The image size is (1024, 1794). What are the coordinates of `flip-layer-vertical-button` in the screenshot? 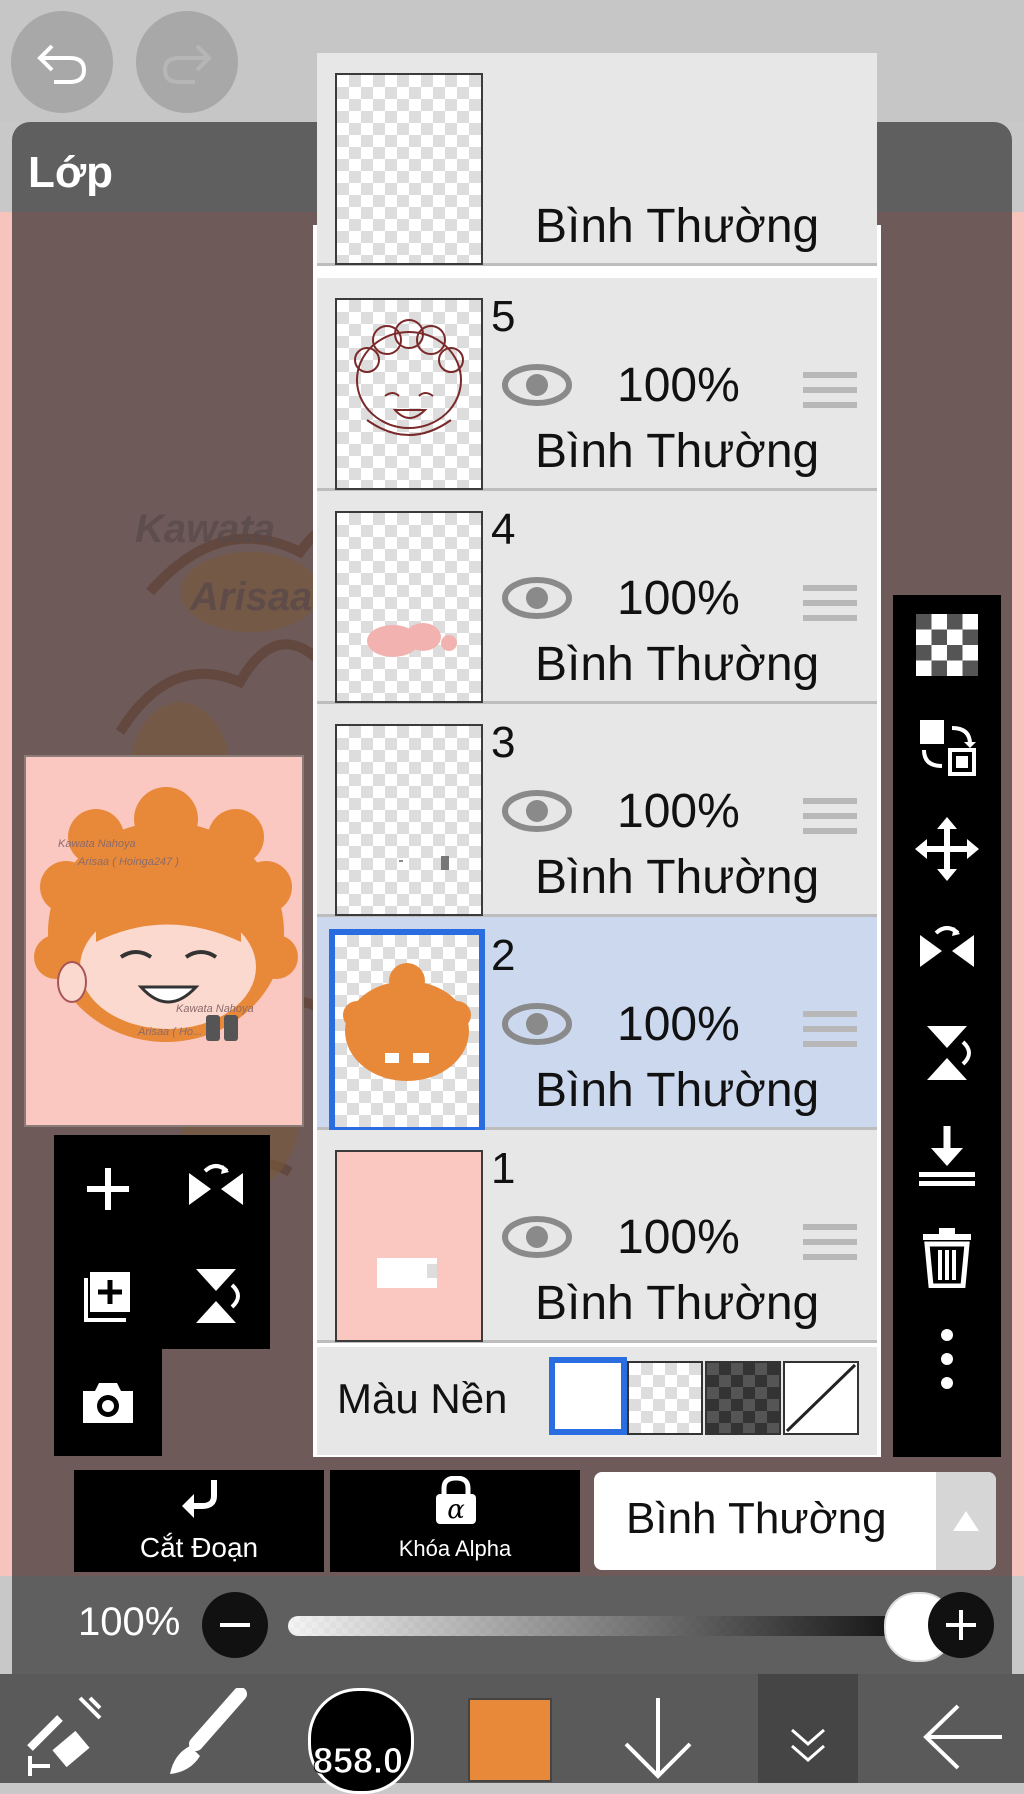 It's located at (216, 1295).